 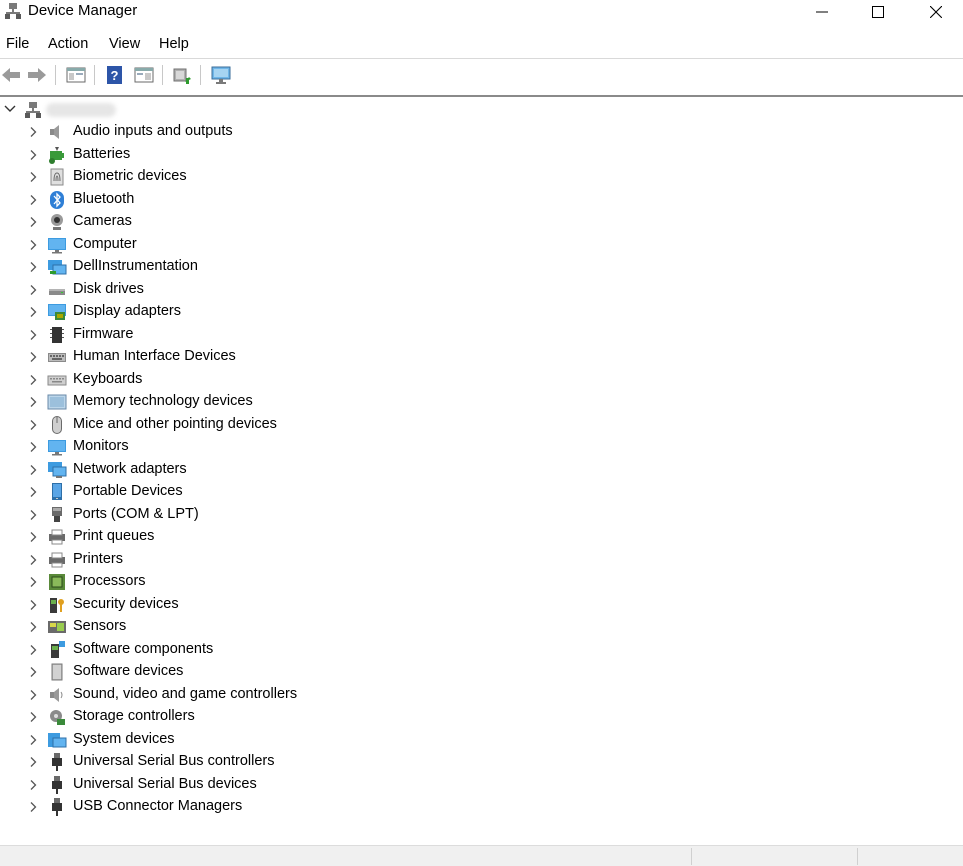 What do you see at coordinates (200, 447) in the screenshot?
I see `tree-category-row: Monitors` at bounding box center [200, 447].